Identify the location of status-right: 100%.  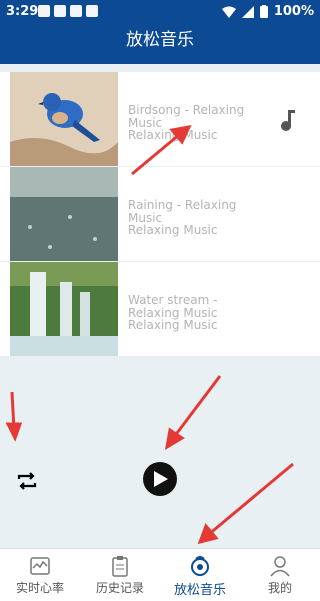
(267, 11).